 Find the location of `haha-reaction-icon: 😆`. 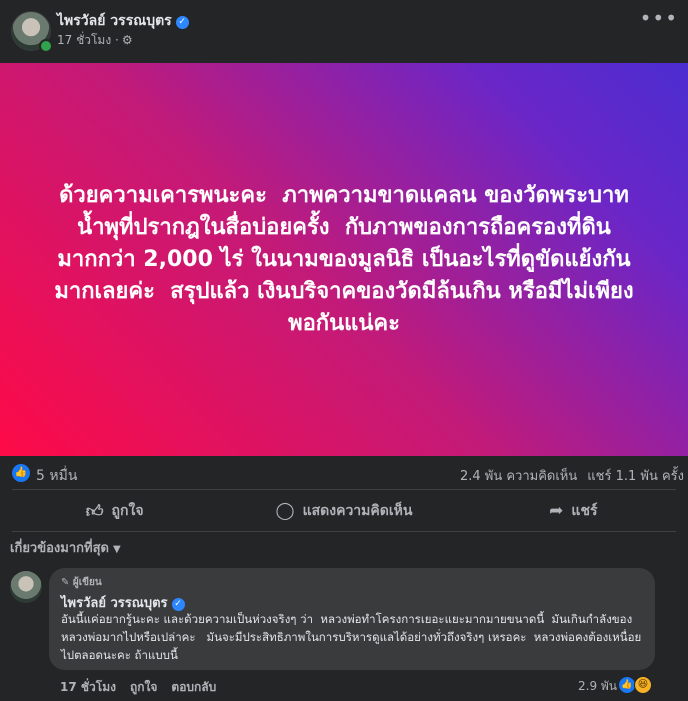

haha-reaction-icon: 😆 is located at coordinates (643, 685).